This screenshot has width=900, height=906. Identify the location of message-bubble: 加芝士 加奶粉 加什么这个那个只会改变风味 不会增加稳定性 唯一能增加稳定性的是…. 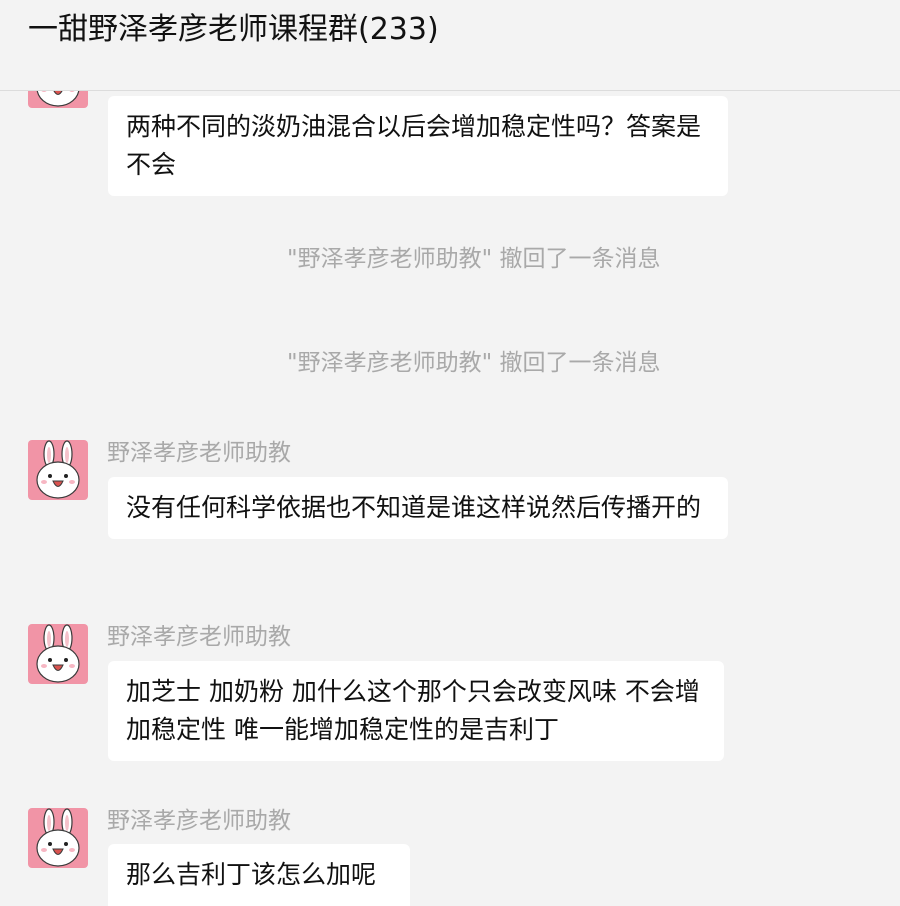
(416, 711).